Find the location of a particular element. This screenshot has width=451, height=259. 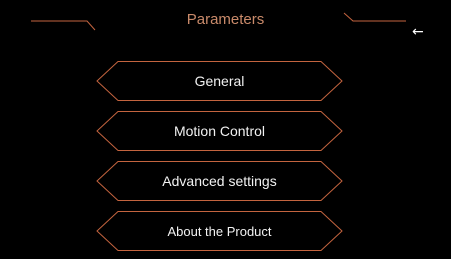

back-arrow-icon: ← is located at coordinates (418, 32).